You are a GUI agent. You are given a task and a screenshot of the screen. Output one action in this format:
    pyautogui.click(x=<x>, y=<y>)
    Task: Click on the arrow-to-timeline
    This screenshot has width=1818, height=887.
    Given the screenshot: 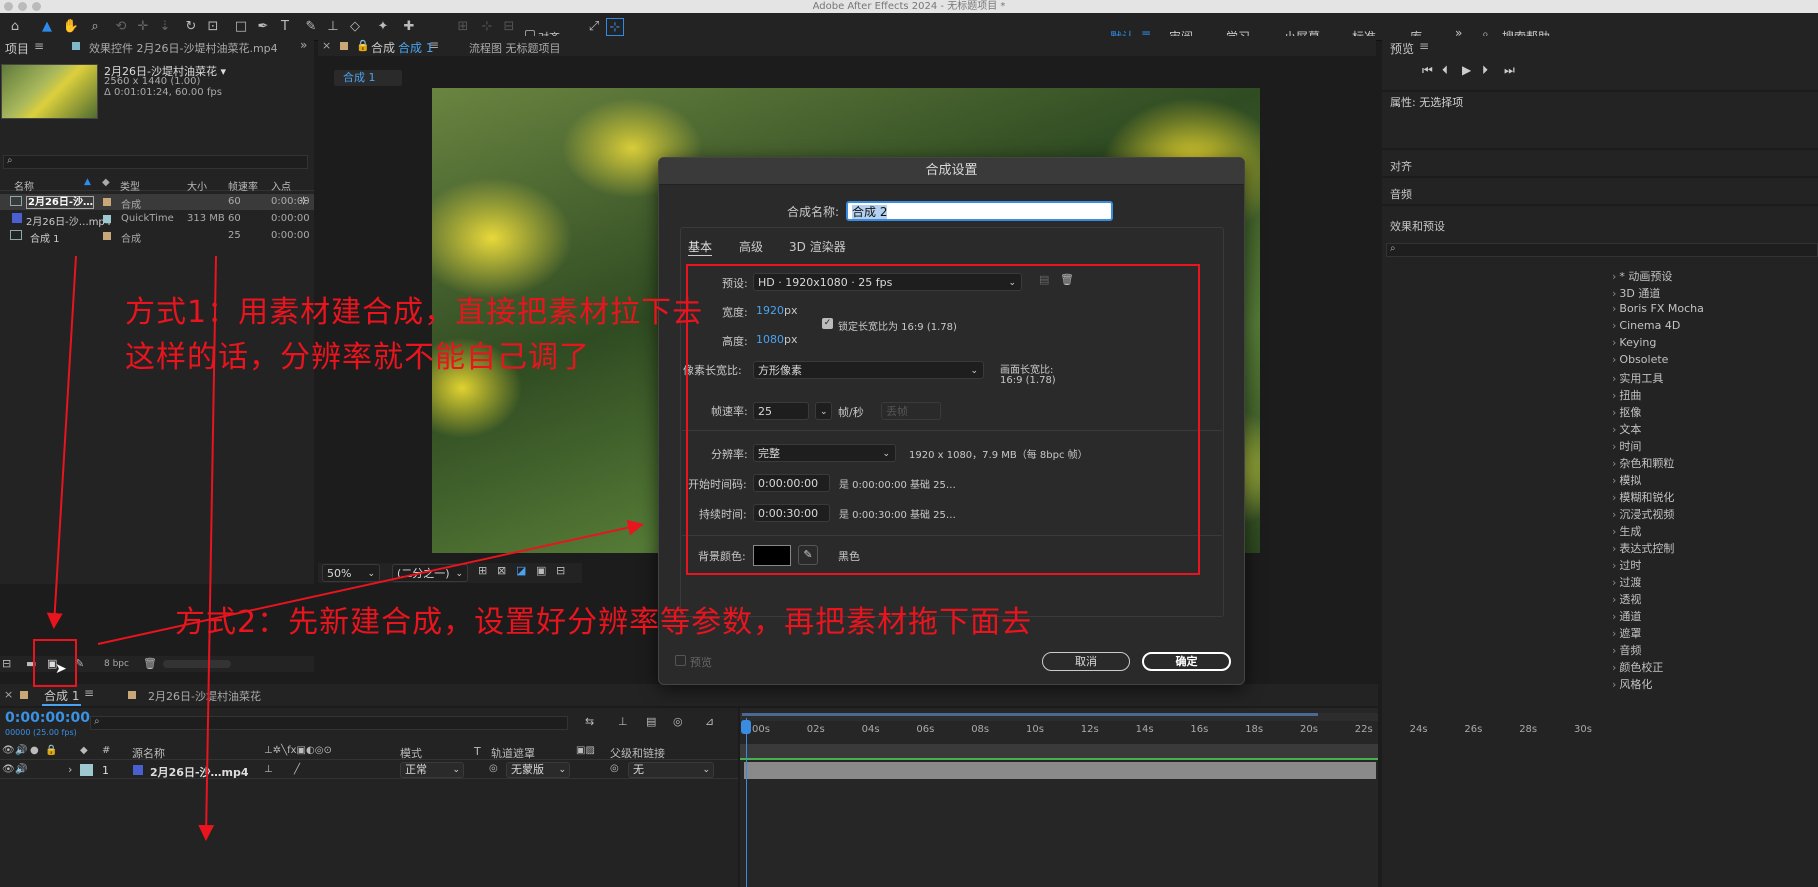 What is the action you would take?
    pyautogui.click(x=207, y=548)
    